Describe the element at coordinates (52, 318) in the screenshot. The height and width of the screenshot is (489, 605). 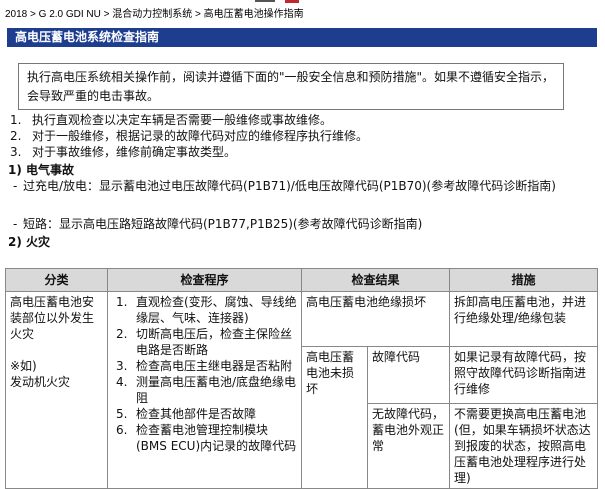
I see `category-text: 高电压蓄电池安装部位以外发生火灾` at that location.